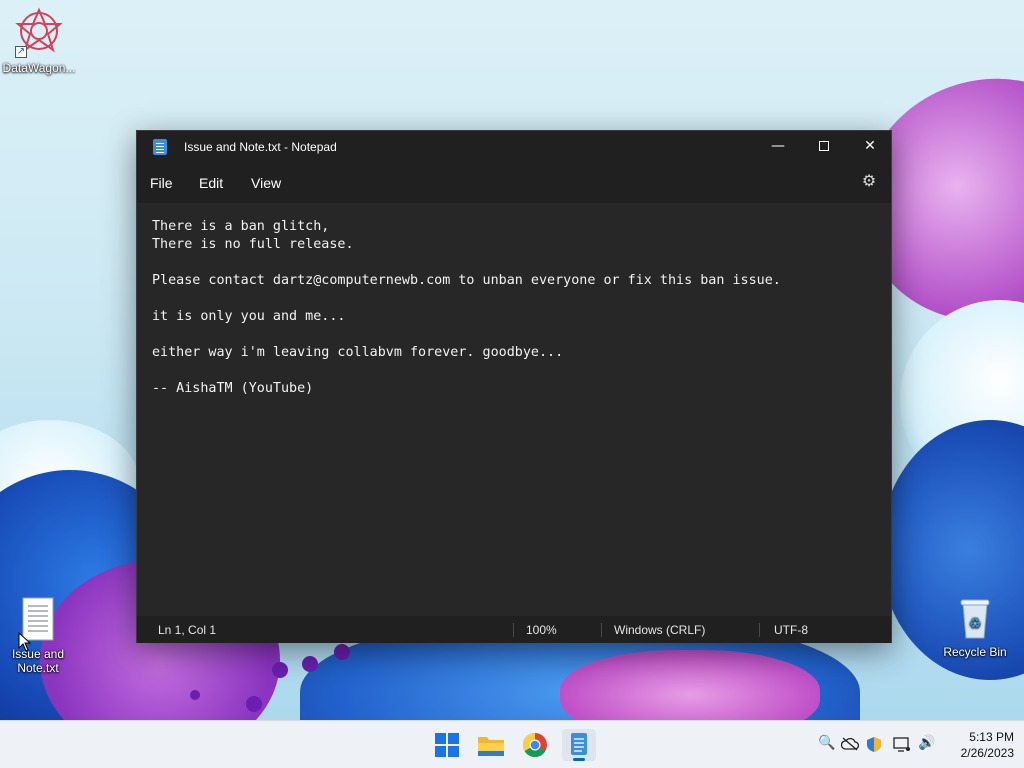 This screenshot has height=768, width=1024. What do you see at coordinates (791, 630) in the screenshot?
I see `encoding: UTF-8` at bounding box center [791, 630].